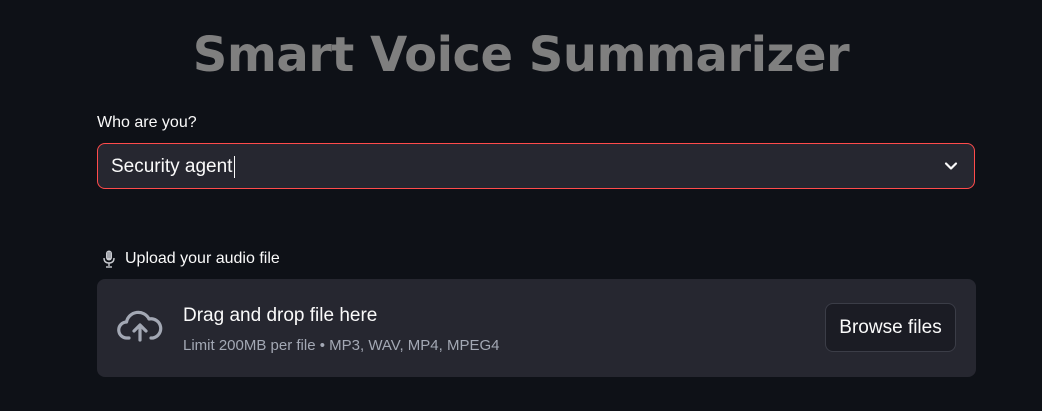  What do you see at coordinates (280, 315) in the screenshot?
I see `dropzone-title: Drag and drop file here` at bounding box center [280, 315].